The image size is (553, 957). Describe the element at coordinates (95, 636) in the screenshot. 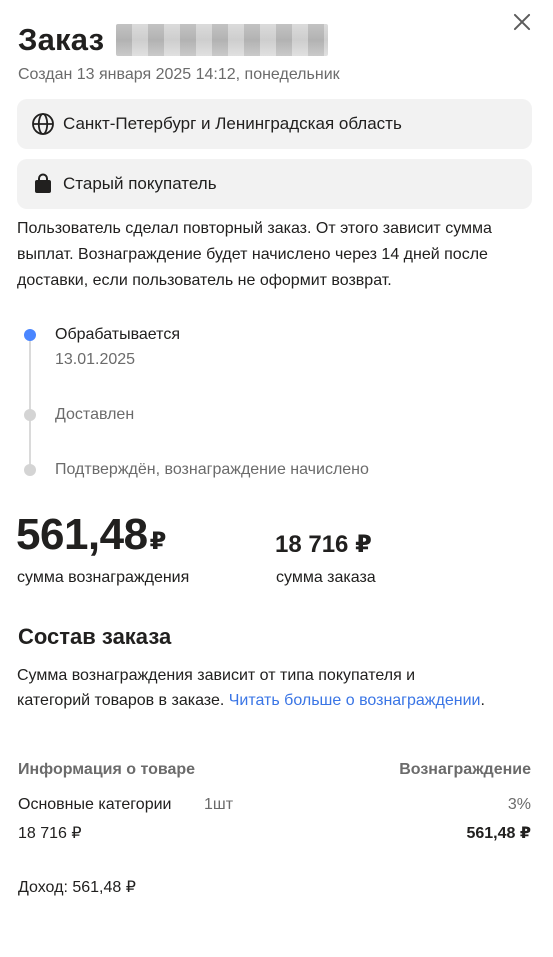

I see `composition-title: Состав заказа` at that location.